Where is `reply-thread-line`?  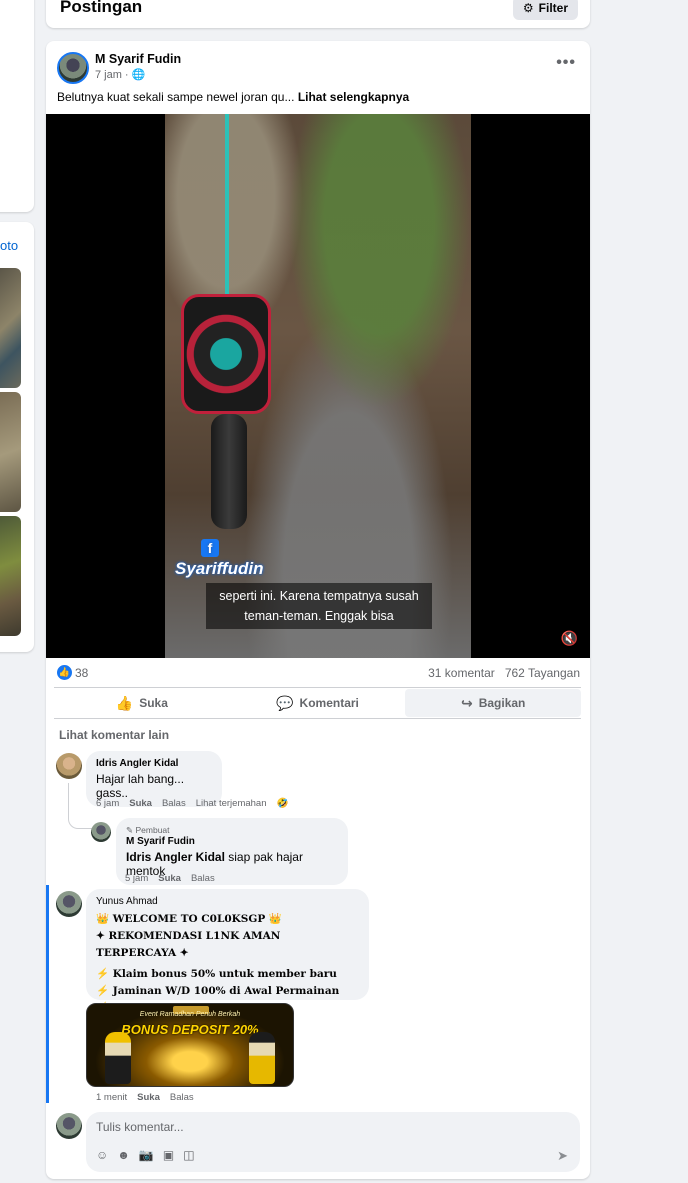
reply-thread-line is located at coordinates (80, 806).